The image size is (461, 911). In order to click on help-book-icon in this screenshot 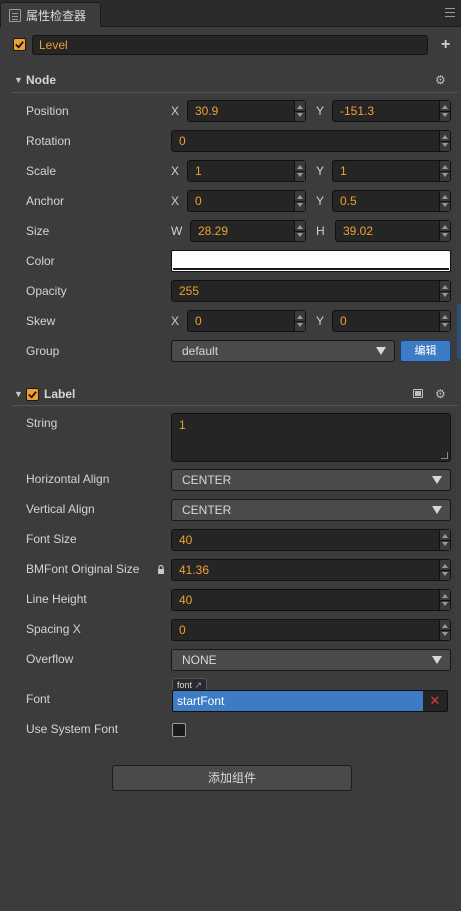, I will do `click(418, 393)`.